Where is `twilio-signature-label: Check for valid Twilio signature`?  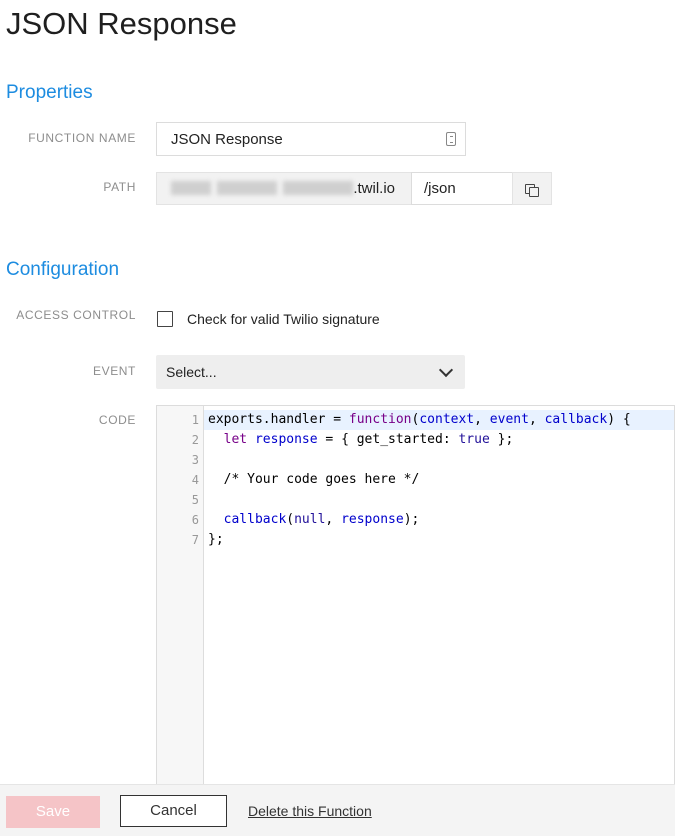 twilio-signature-label: Check for valid Twilio signature is located at coordinates (283, 319).